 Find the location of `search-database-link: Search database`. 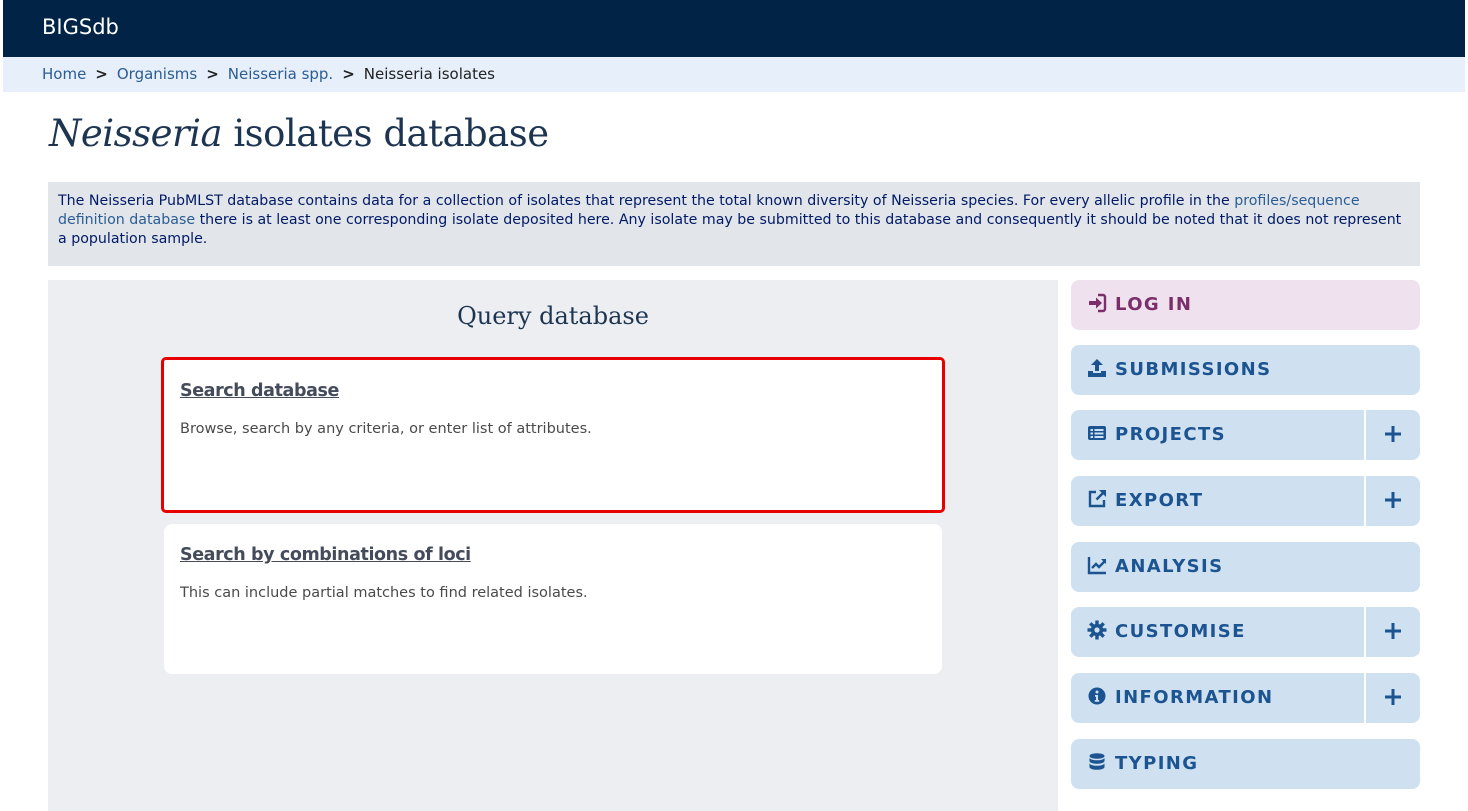

search-database-link: Search database is located at coordinates (259, 391).